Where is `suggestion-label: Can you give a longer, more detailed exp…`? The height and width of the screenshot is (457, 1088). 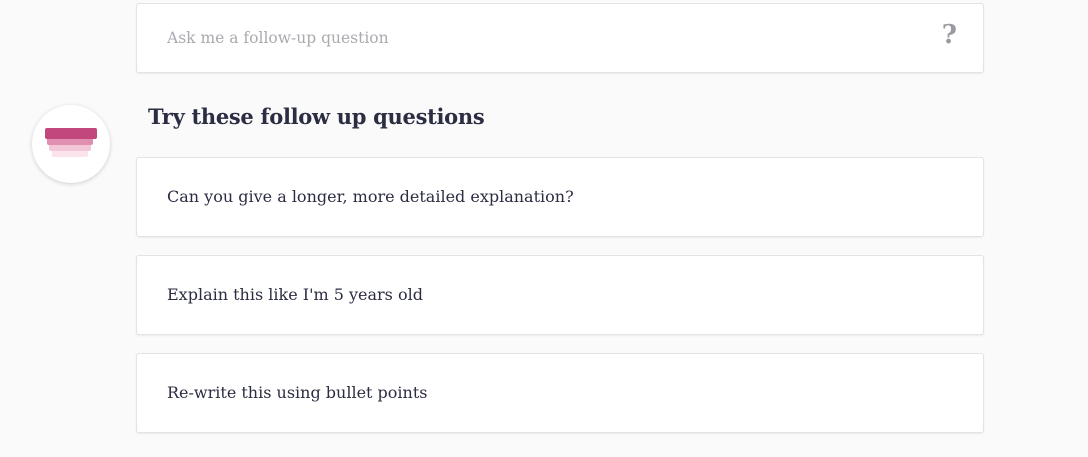
suggestion-label: Can you give a longer, more detailed exp… is located at coordinates (370, 196).